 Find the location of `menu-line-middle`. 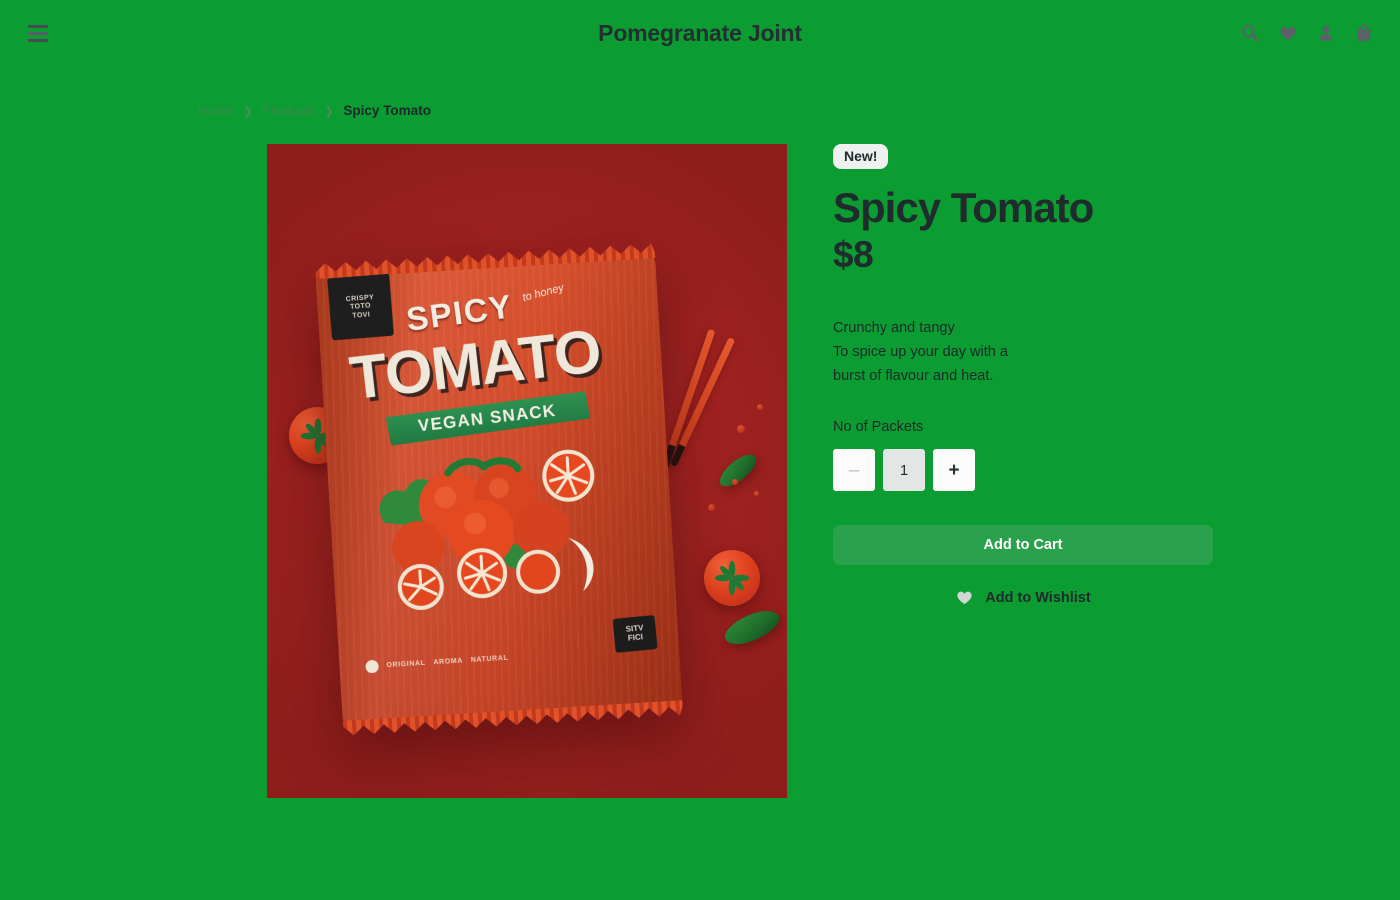

menu-line-middle is located at coordinates (38, 33).